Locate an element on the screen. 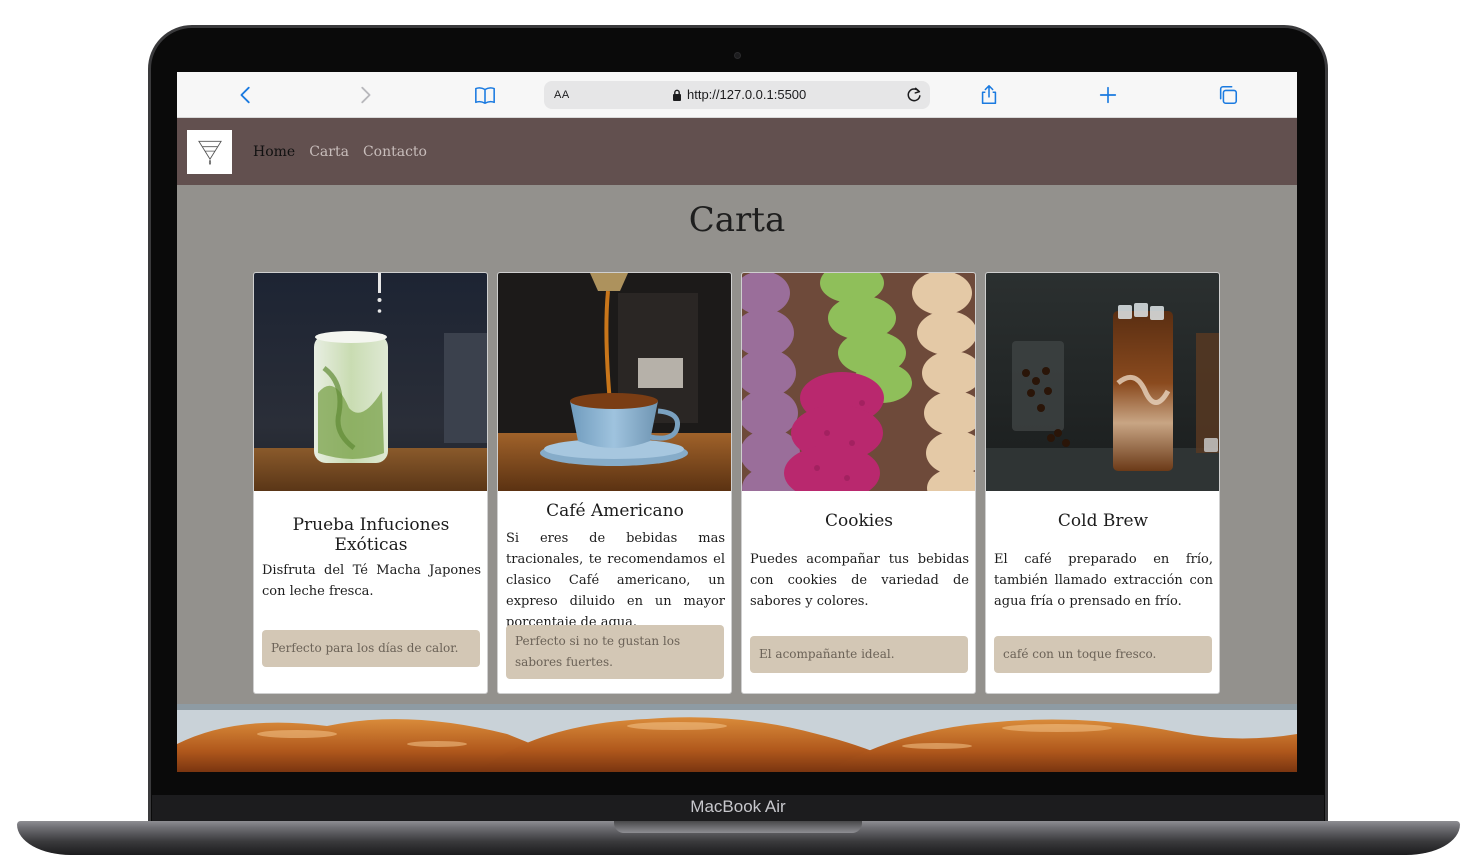  page-title: Carta is located at coordinates (737, 220).